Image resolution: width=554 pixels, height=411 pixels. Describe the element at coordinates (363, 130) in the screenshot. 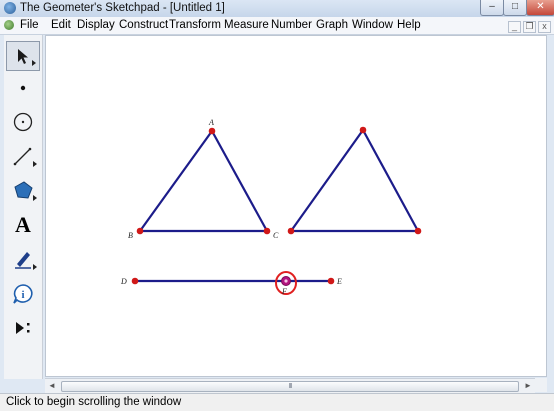

I see `point-top` at that location.